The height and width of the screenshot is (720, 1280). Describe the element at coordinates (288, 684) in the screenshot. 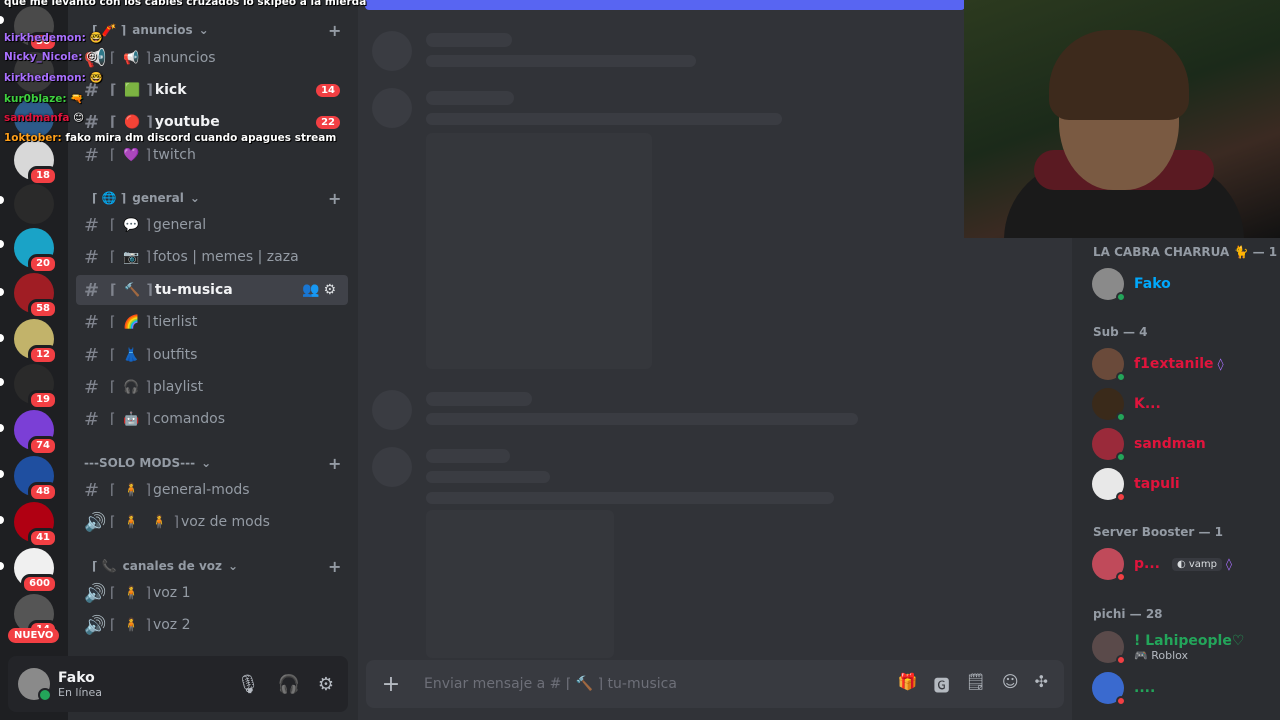

I see `headphones-icon: 🎧` at that location.